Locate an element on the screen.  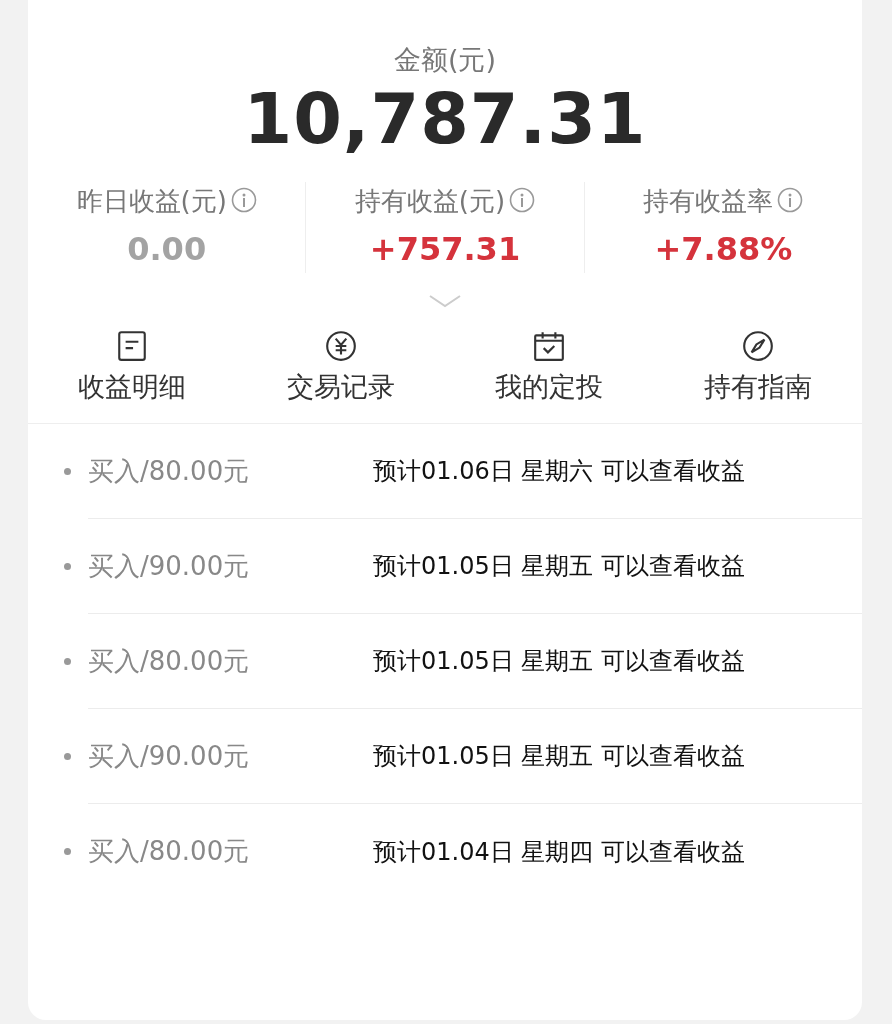
stat-value: +757.31 is located at coordinates (445, 248).